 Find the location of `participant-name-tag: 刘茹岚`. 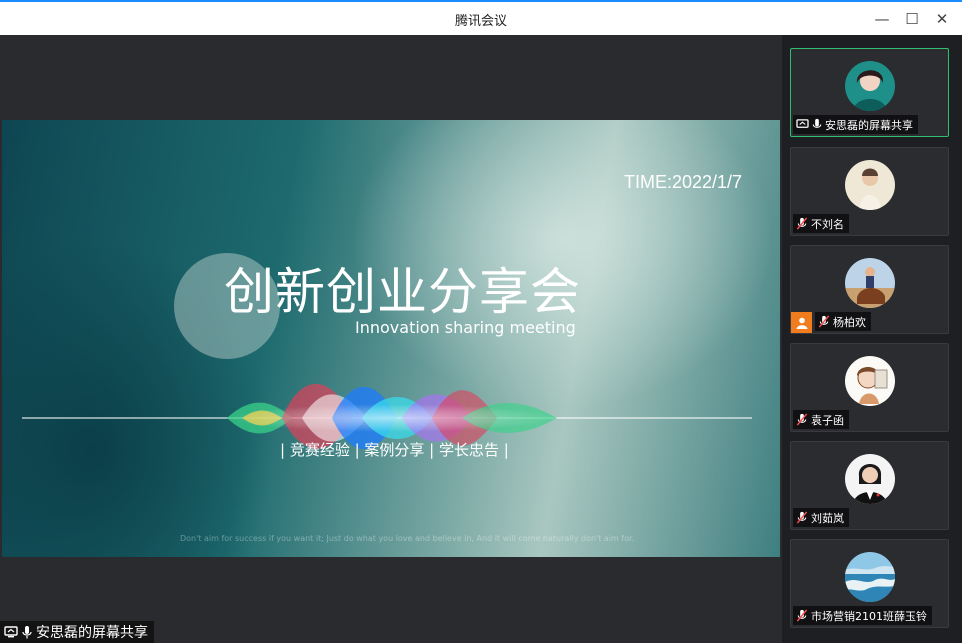

participant-name-tag: 刘茹岚 is located at coordinates (821, 517).